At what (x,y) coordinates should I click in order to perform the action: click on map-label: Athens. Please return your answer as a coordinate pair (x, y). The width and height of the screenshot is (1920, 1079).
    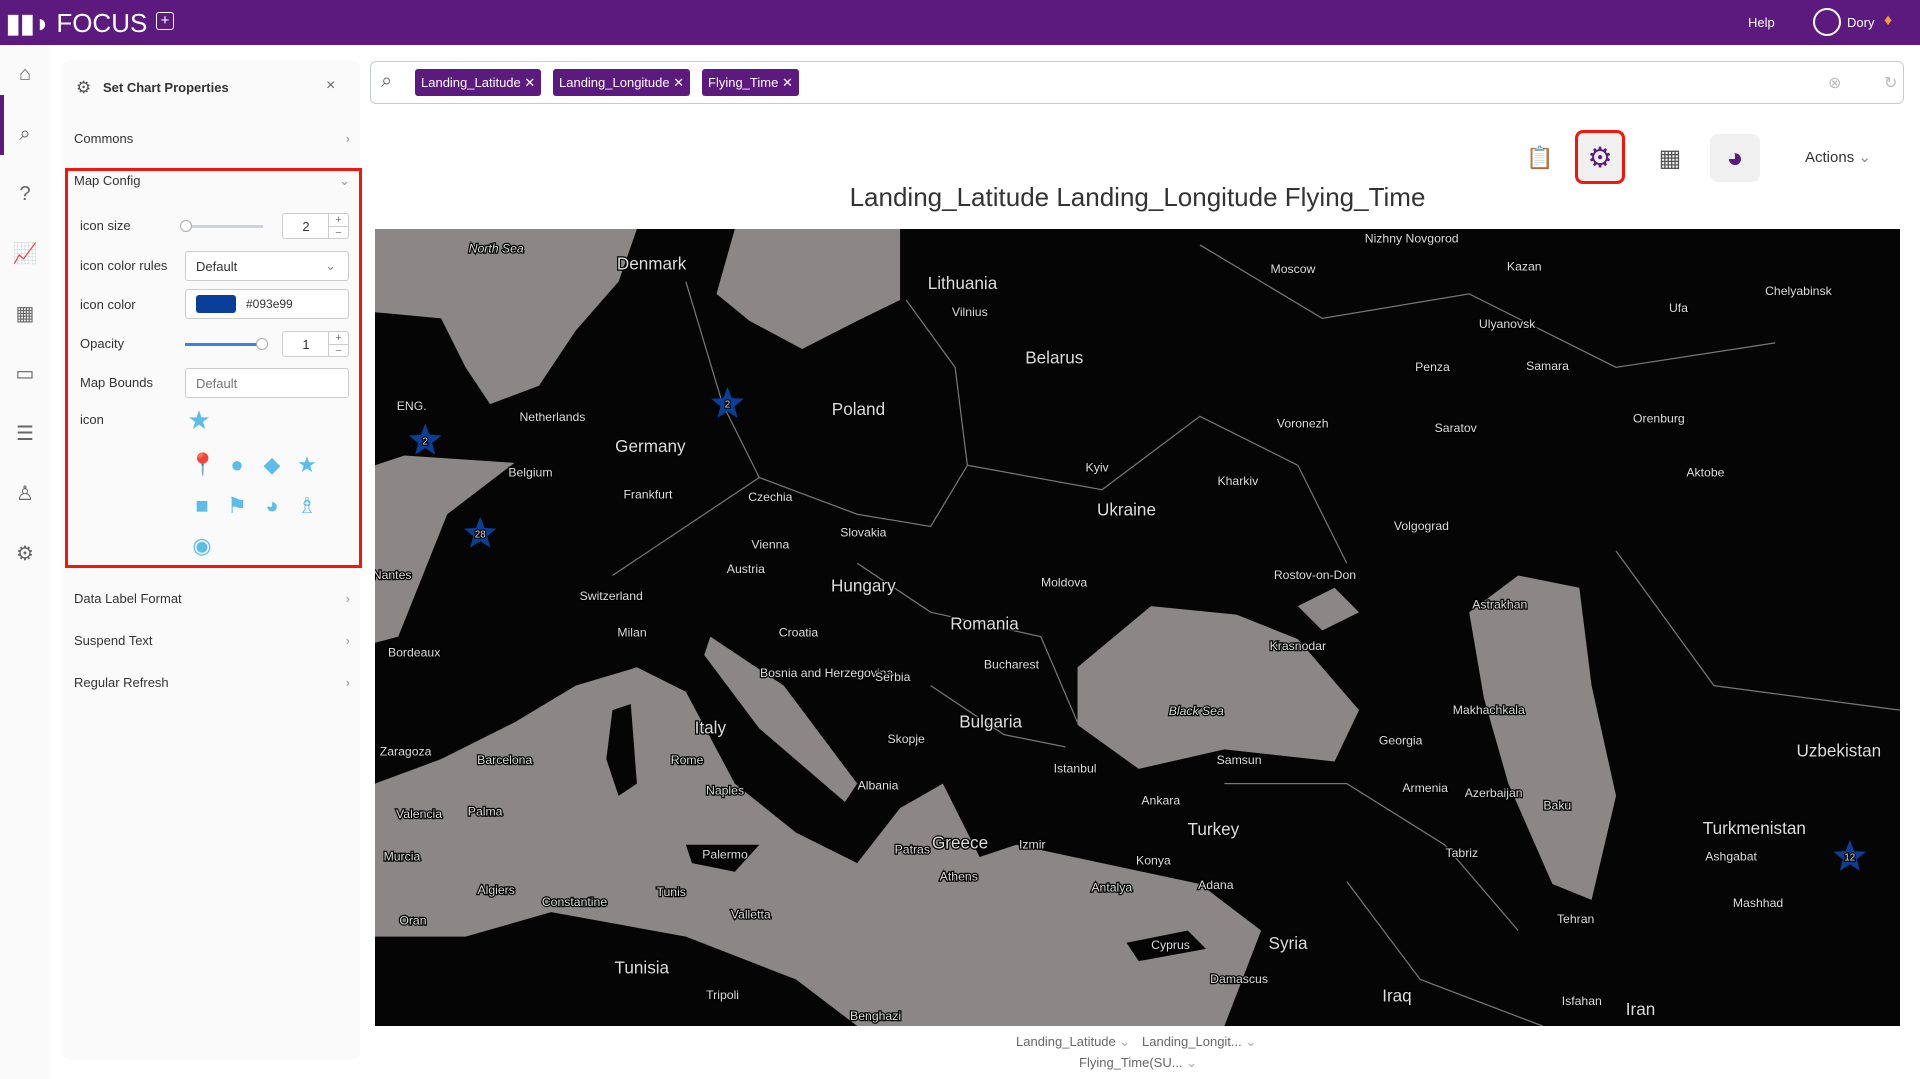
    Looking at the image, I should click on (959, 876).